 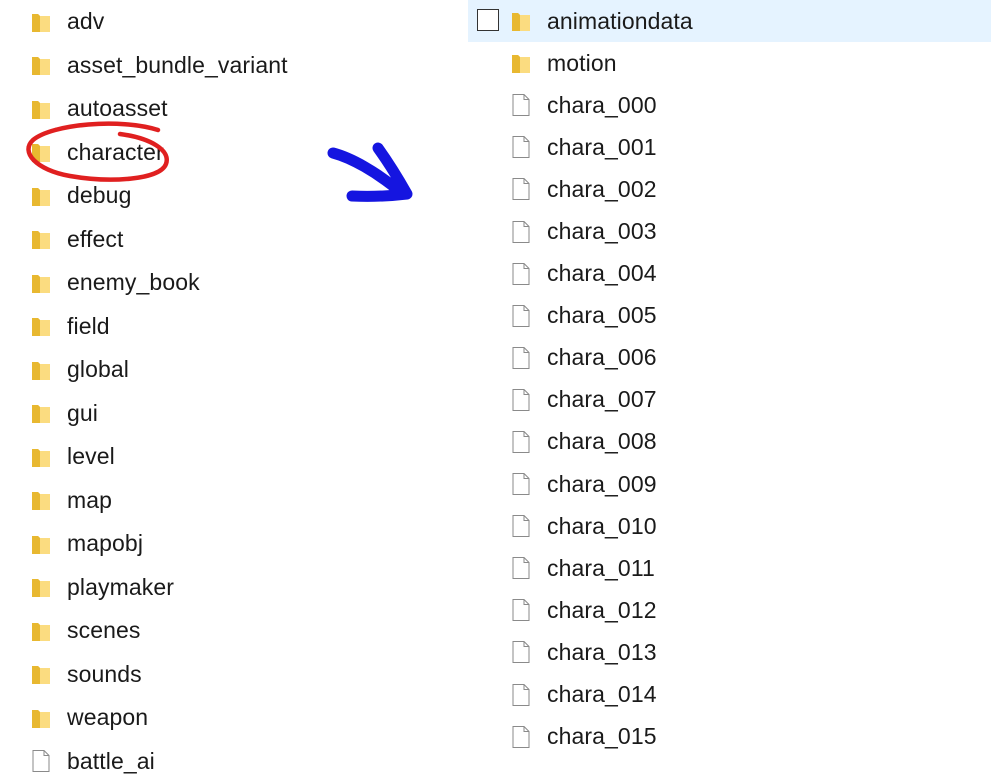 What do you see at coordinates (582, 62) in the screenshot?
I see `item-label: motion` at bounding box center [582, 62].